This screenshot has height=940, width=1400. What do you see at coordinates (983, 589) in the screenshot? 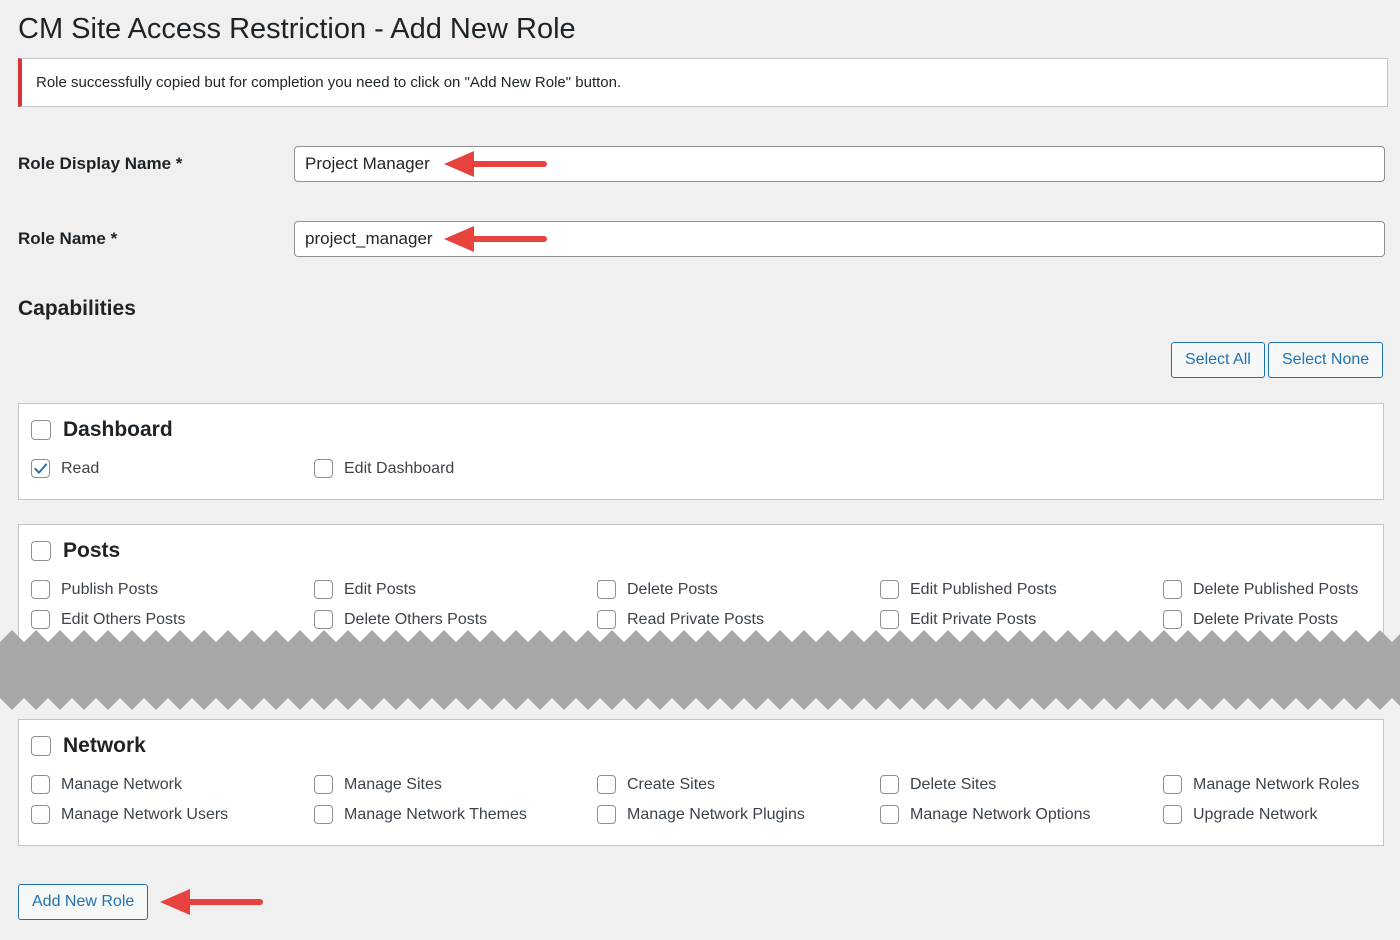
I see `capability-label: Edit Published Posts` at bounding box center [983, 589].